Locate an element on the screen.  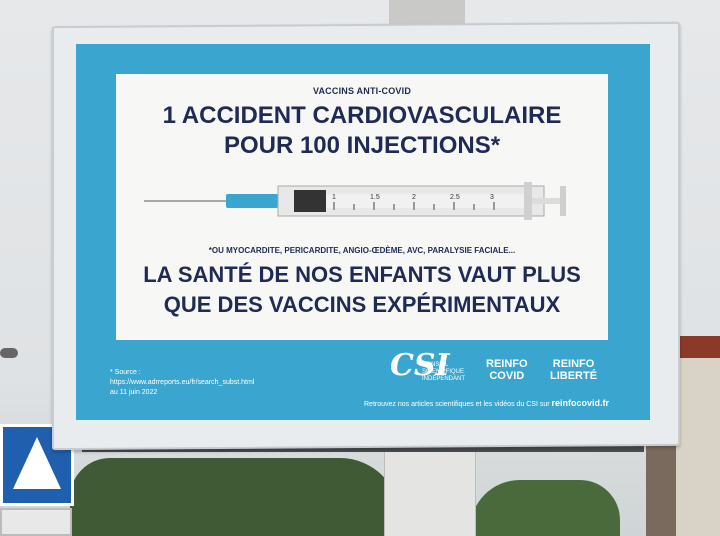
csi-line-1: CONSEIL is located at coordinates (435, 365).